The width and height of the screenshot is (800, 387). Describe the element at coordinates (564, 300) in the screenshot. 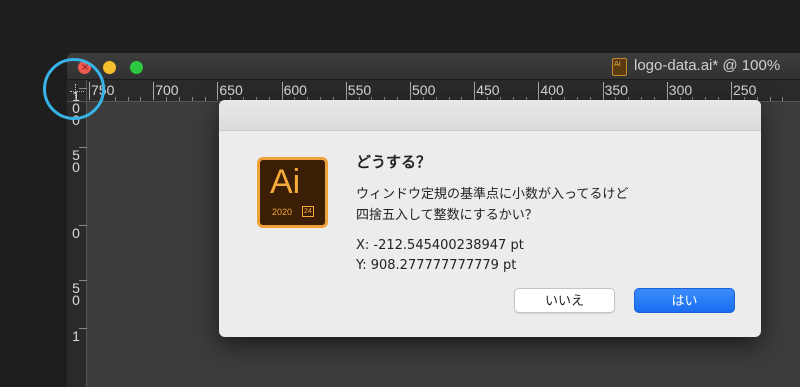

I see `no-button: いいえ` at that location.